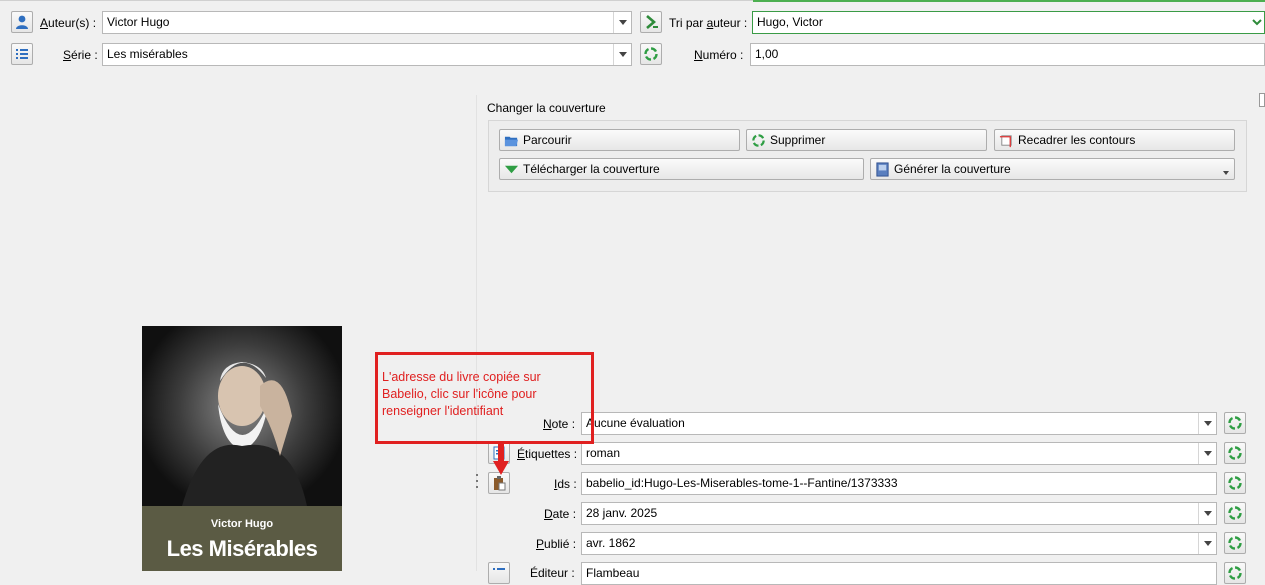  Describe the element at coordinates (635, 423) in the screenshot. I see `rating-value: Aucune évaluation` at that location.